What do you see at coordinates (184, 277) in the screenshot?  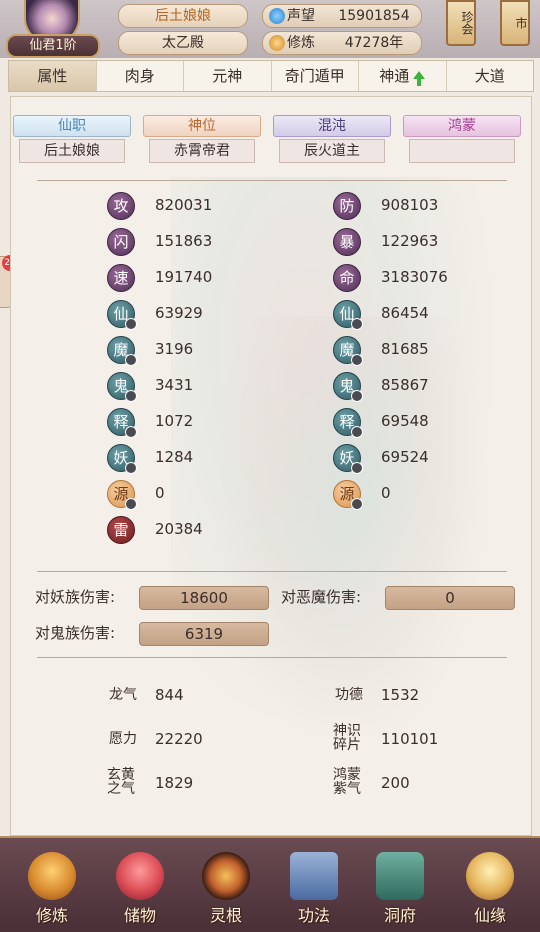 I see `stat-value: 191740` at bounding box center [184, 277].